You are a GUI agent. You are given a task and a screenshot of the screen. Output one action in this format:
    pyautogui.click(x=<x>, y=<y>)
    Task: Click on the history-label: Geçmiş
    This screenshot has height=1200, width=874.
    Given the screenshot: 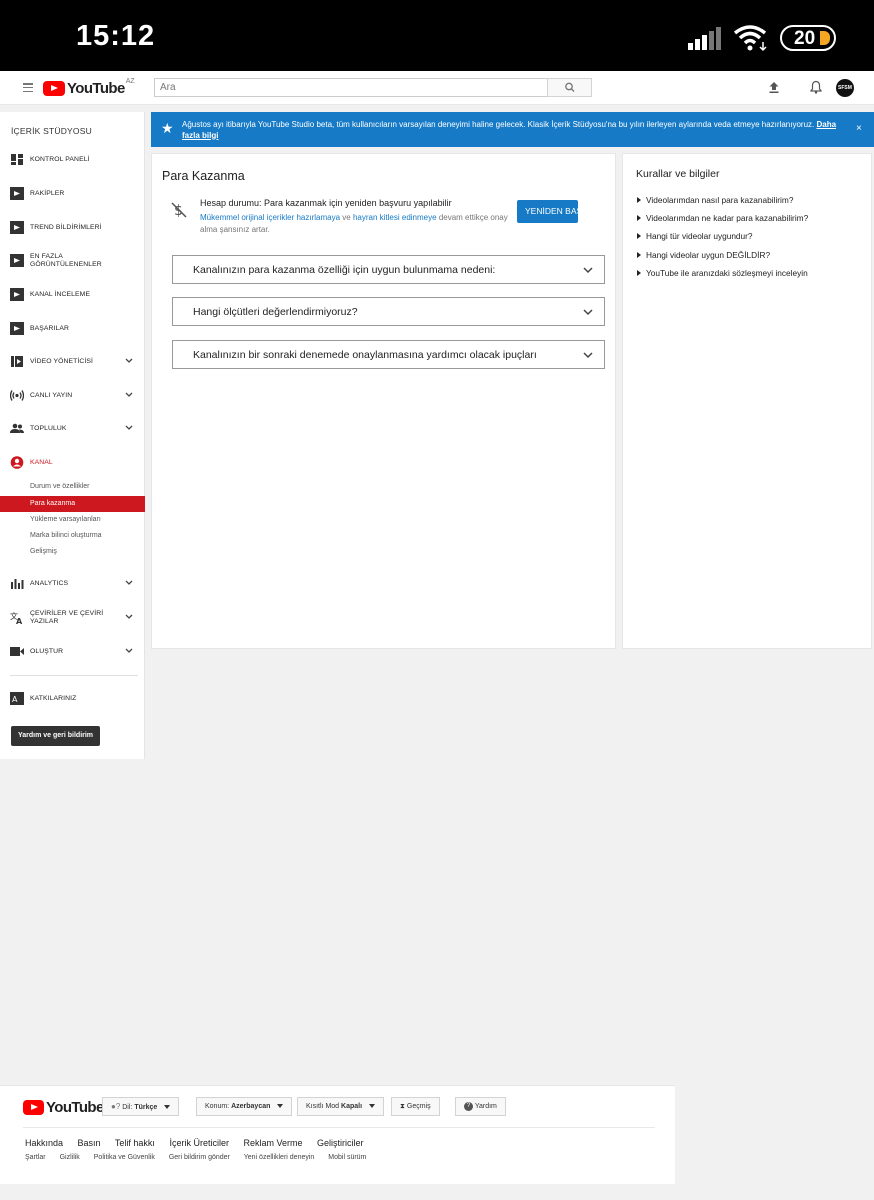 What is the action you would take?
    pyautogui.click(x=418, y=1106)
    